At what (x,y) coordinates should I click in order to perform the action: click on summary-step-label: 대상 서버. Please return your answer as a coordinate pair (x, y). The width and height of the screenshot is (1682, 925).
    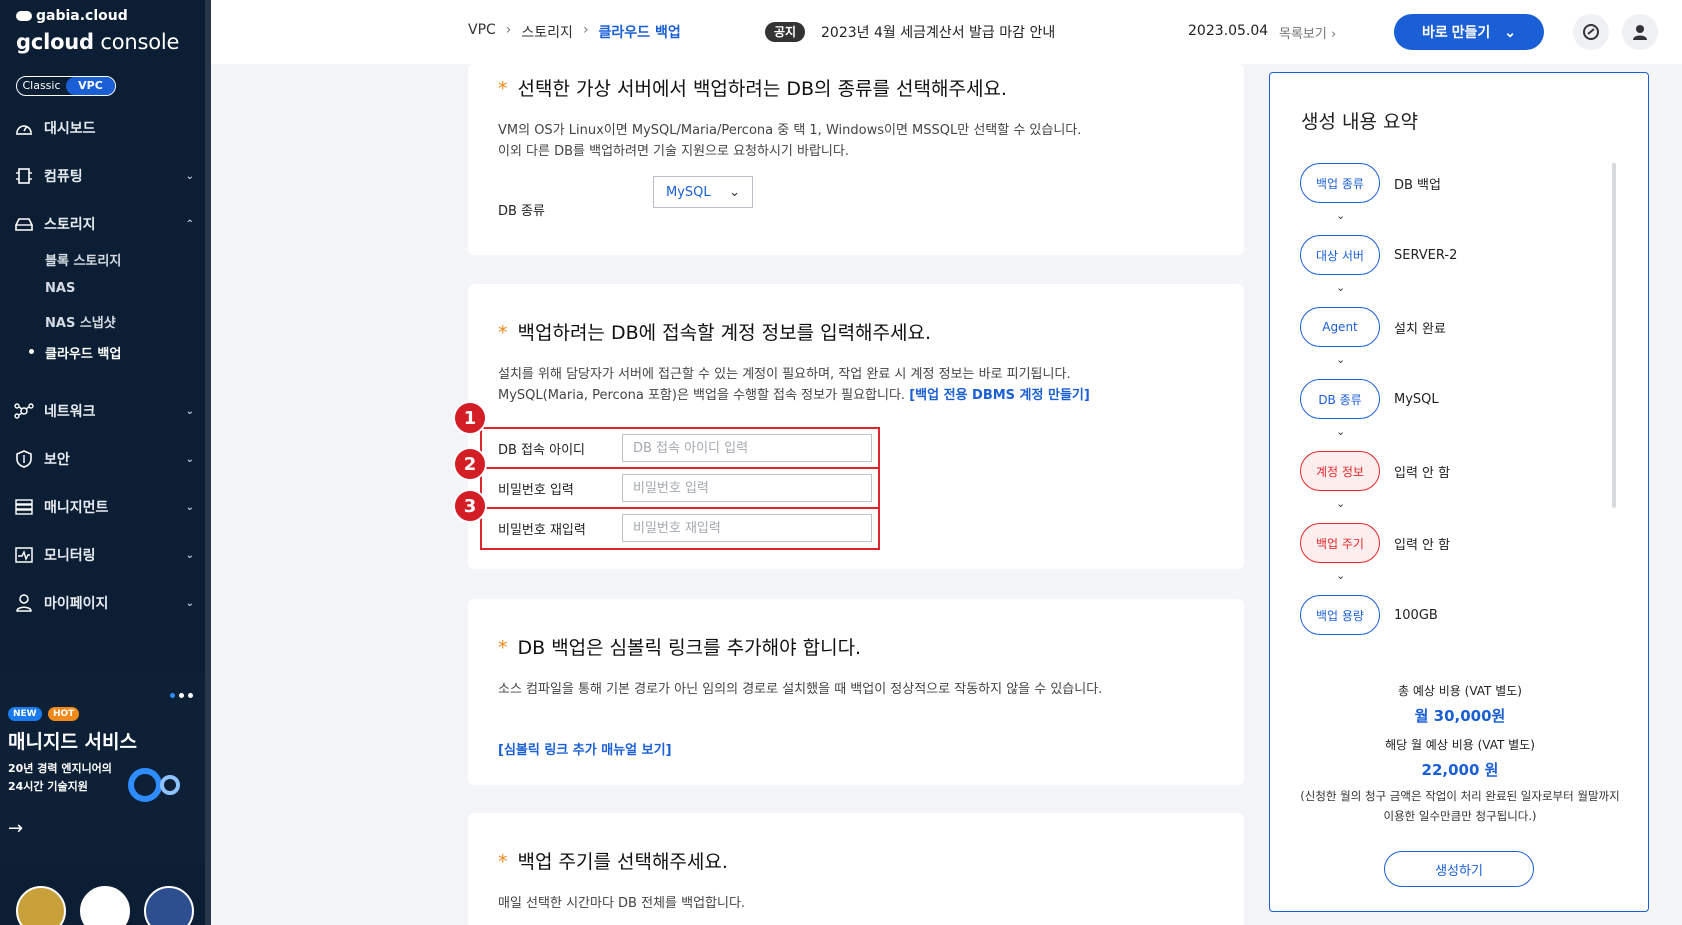
    Looking at the image, I should click on (1340, 255).